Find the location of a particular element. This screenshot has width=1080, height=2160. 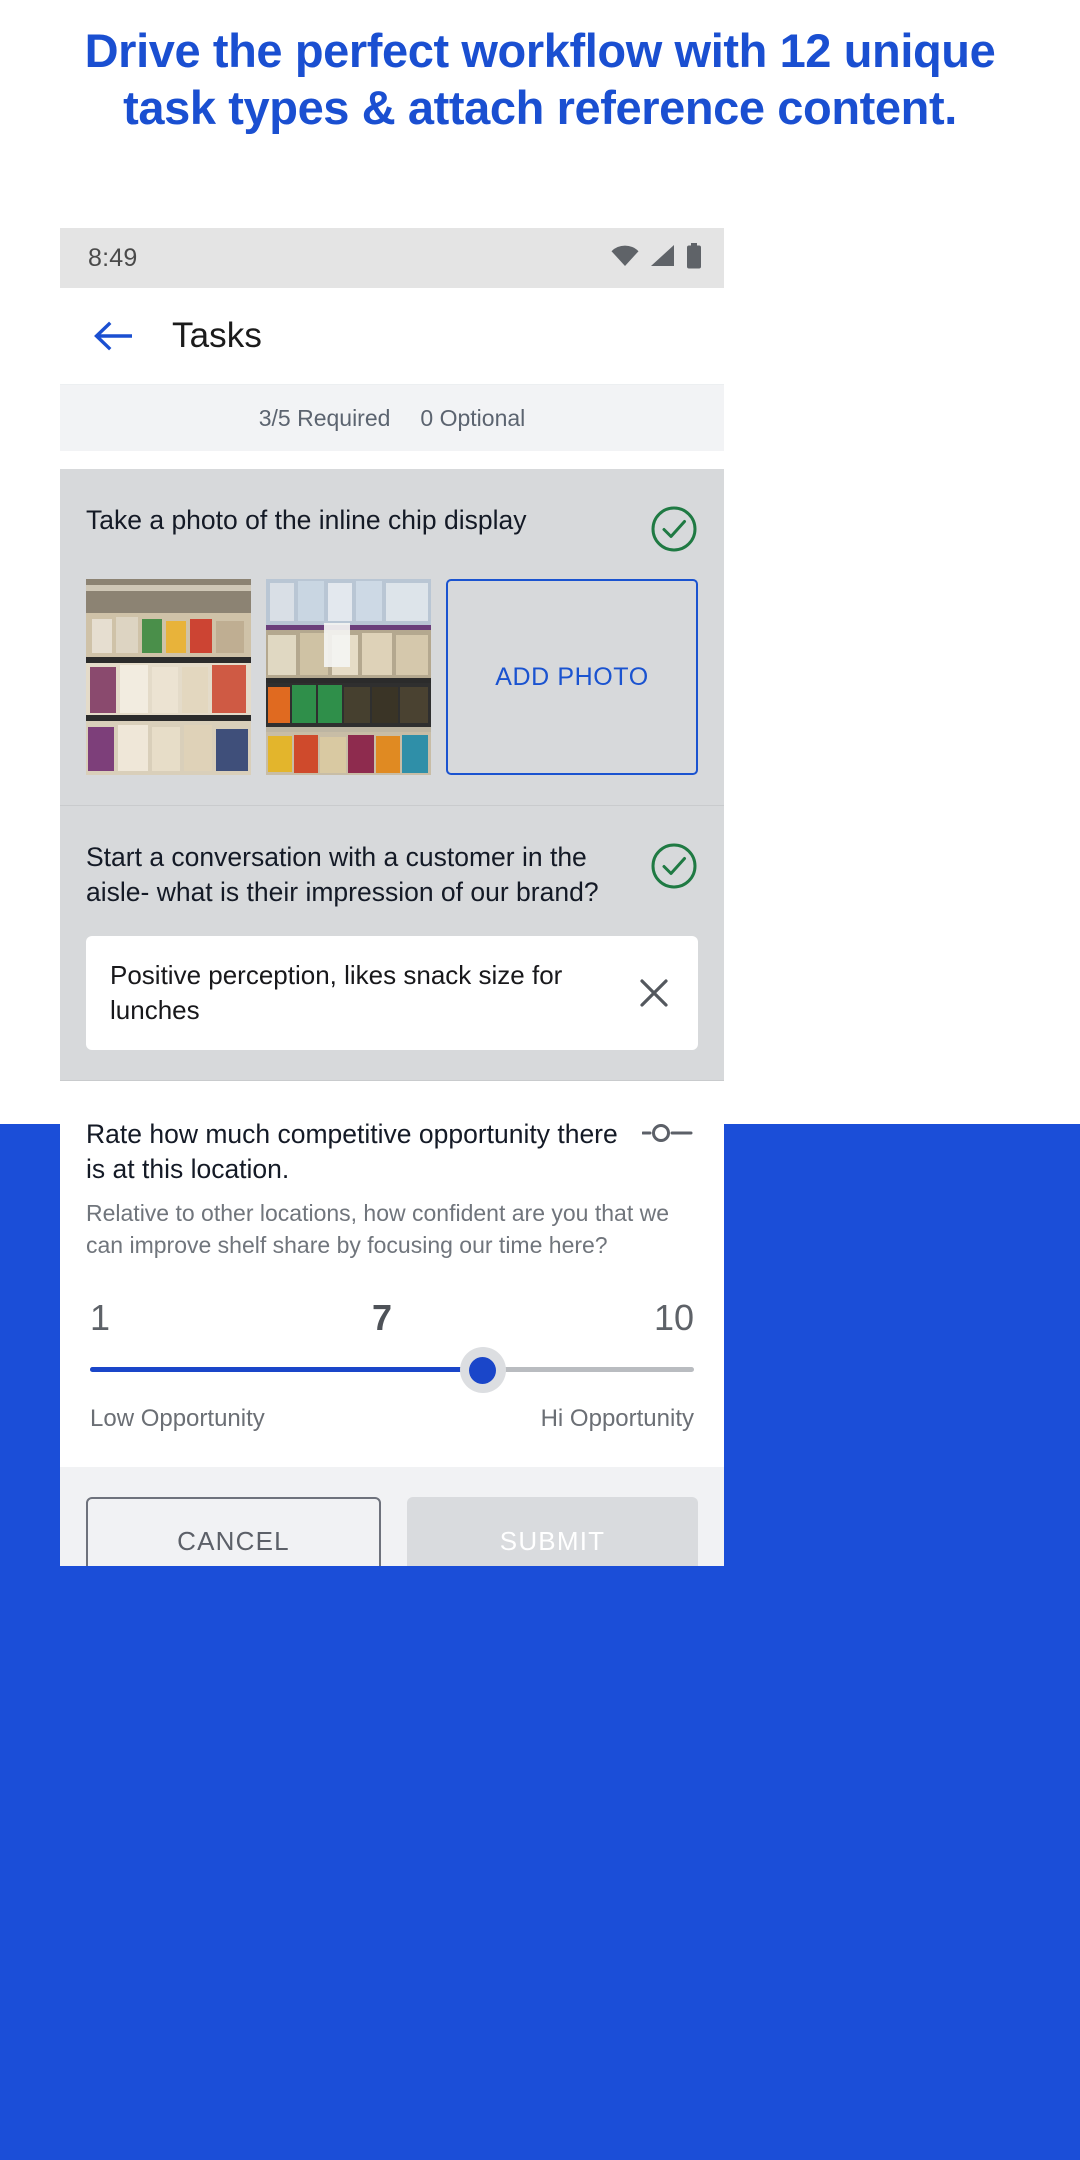

scale-max-value: 10 is located at coordinates (673, 1317).